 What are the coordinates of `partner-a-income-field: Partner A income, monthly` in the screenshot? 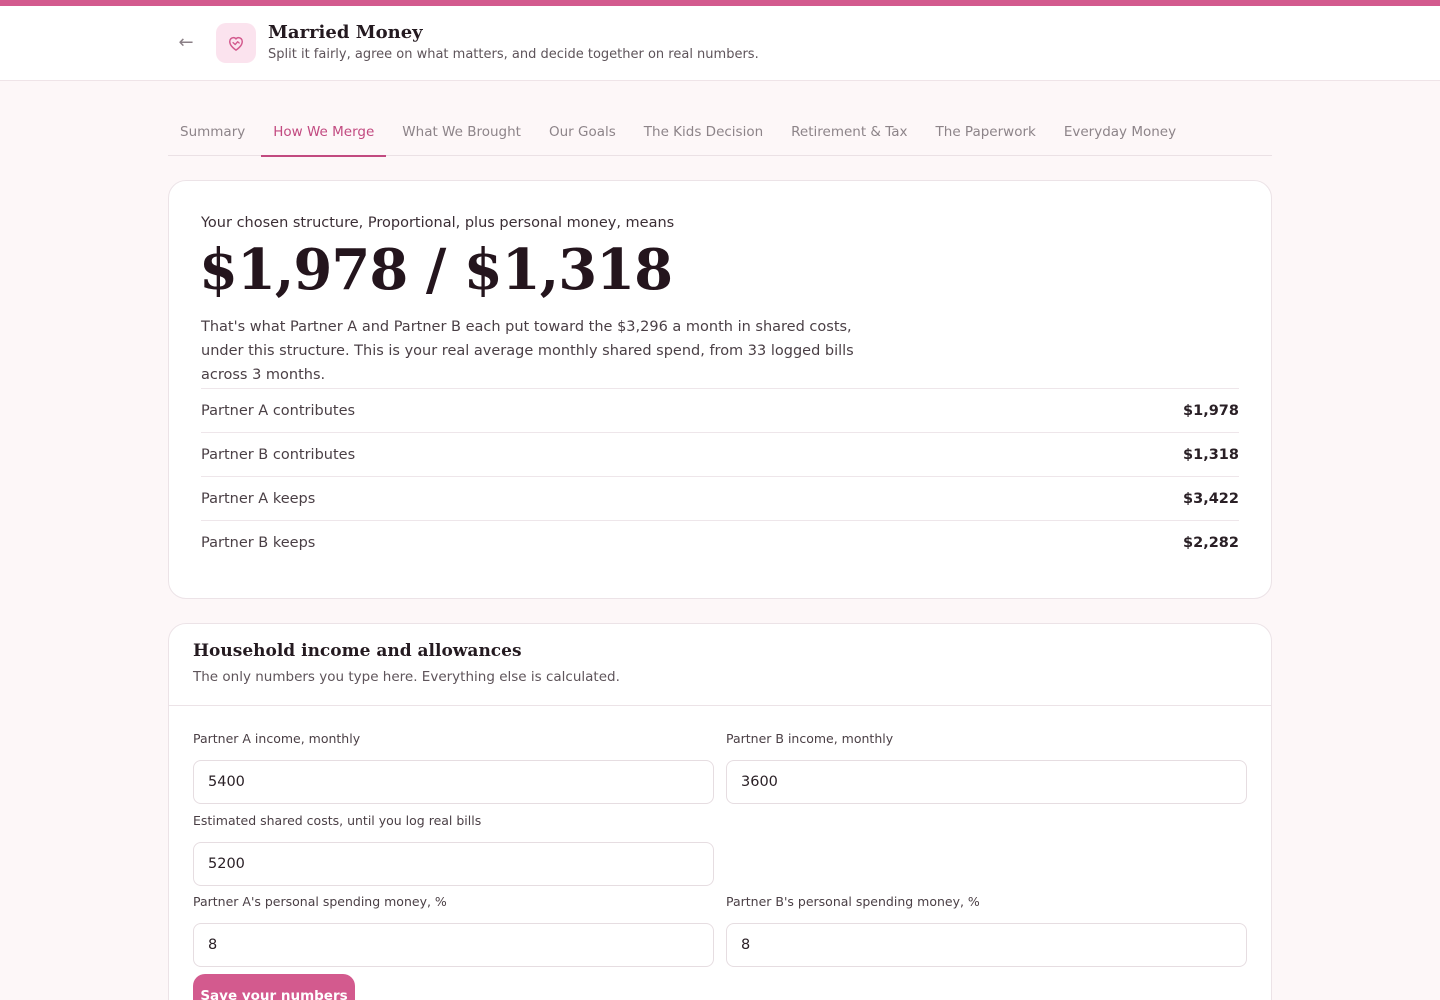 It's located at (453, 767).